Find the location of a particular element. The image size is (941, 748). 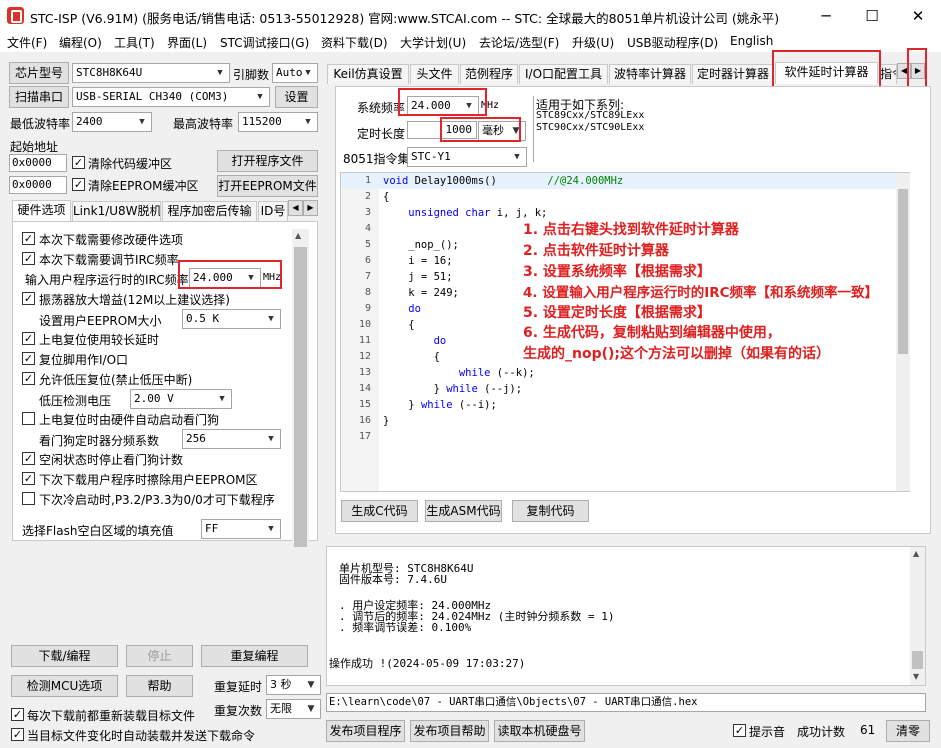

menu-usb-driver: USB驱动程序(D) is located at coordinates (672, 42).